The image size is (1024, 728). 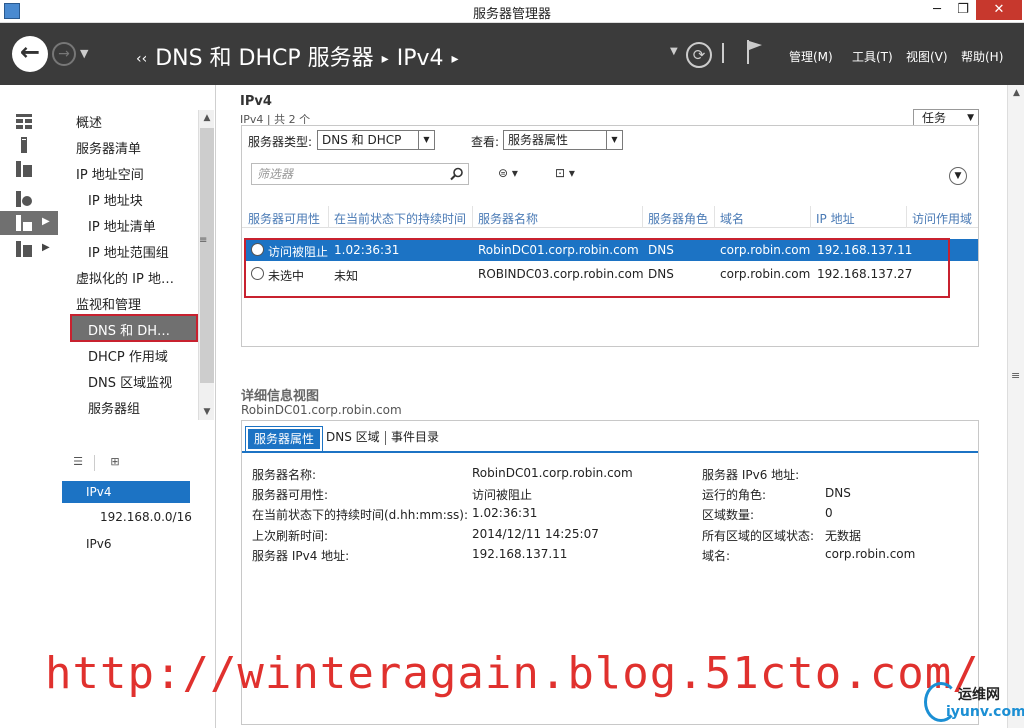 I want to click on rail-local-server, so click(x=29, y=145).